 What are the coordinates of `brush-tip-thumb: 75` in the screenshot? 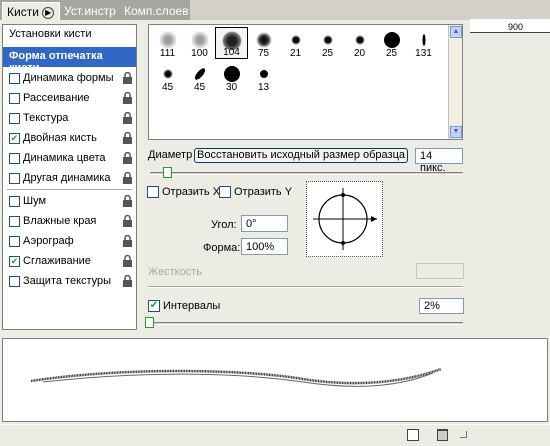 It's located at (263, 43).